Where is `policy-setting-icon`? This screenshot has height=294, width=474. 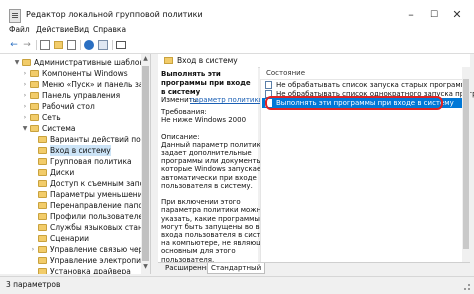
policy-setting-icon is located at coordinates (268, 85).